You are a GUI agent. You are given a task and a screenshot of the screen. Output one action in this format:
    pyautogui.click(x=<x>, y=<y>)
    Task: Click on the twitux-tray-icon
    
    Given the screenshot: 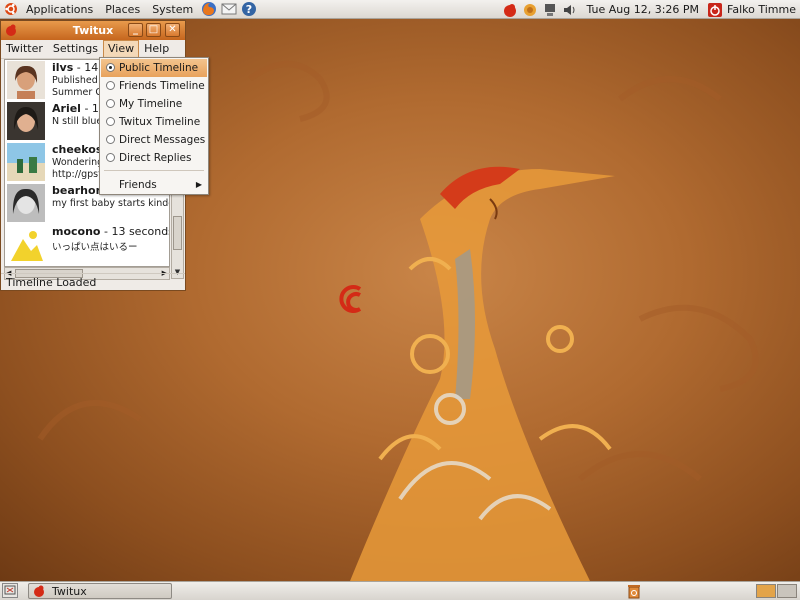 What is the action you would take?
    pyautogui.click(x=510, y=10)
    